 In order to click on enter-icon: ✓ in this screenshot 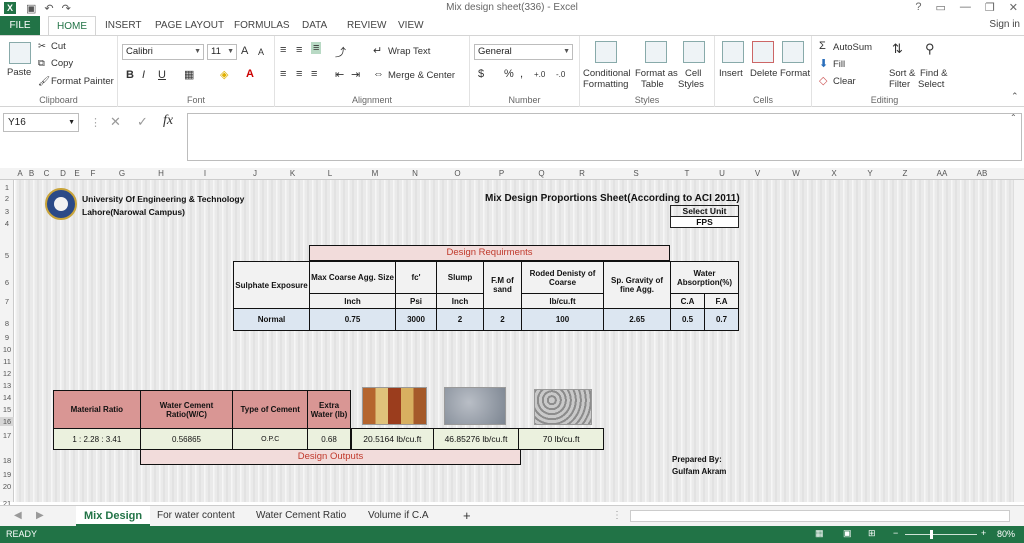, I will do `click(142, 122)`.